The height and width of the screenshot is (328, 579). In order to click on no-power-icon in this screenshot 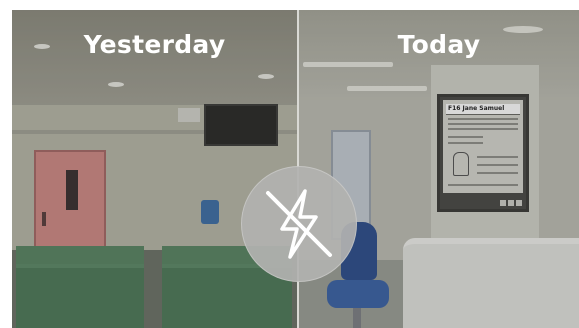, I will do `click(299, 224)`.